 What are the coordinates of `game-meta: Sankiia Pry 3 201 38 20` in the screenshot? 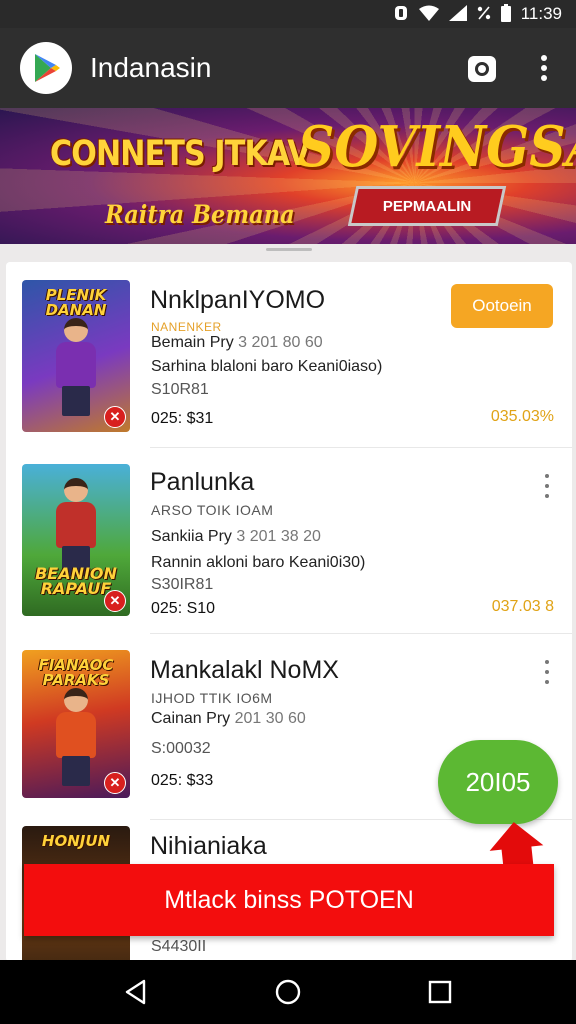 It's located at (236, 536).